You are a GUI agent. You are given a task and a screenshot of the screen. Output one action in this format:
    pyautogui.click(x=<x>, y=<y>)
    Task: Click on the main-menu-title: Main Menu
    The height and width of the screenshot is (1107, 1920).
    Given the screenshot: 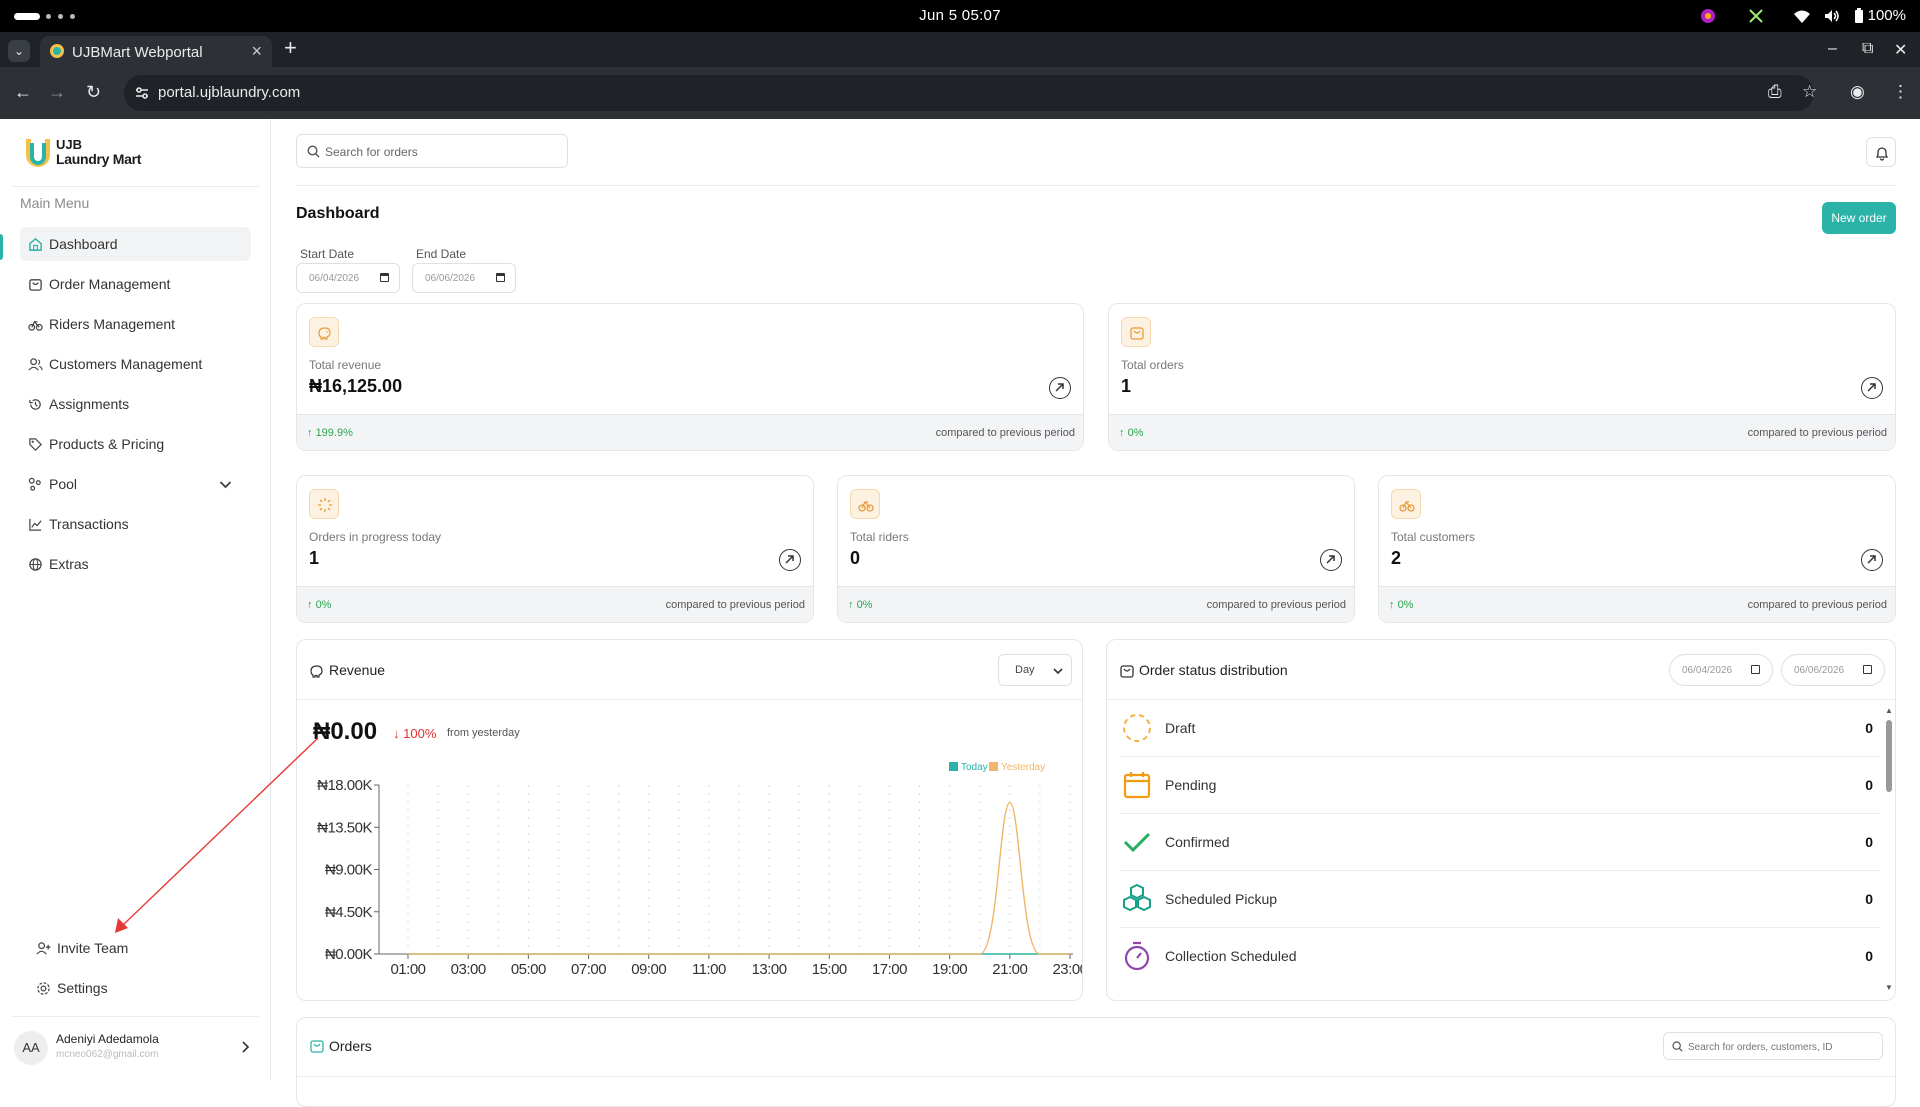 What is the action you would take?
    pyautogui.click(x=55, y=203)
    